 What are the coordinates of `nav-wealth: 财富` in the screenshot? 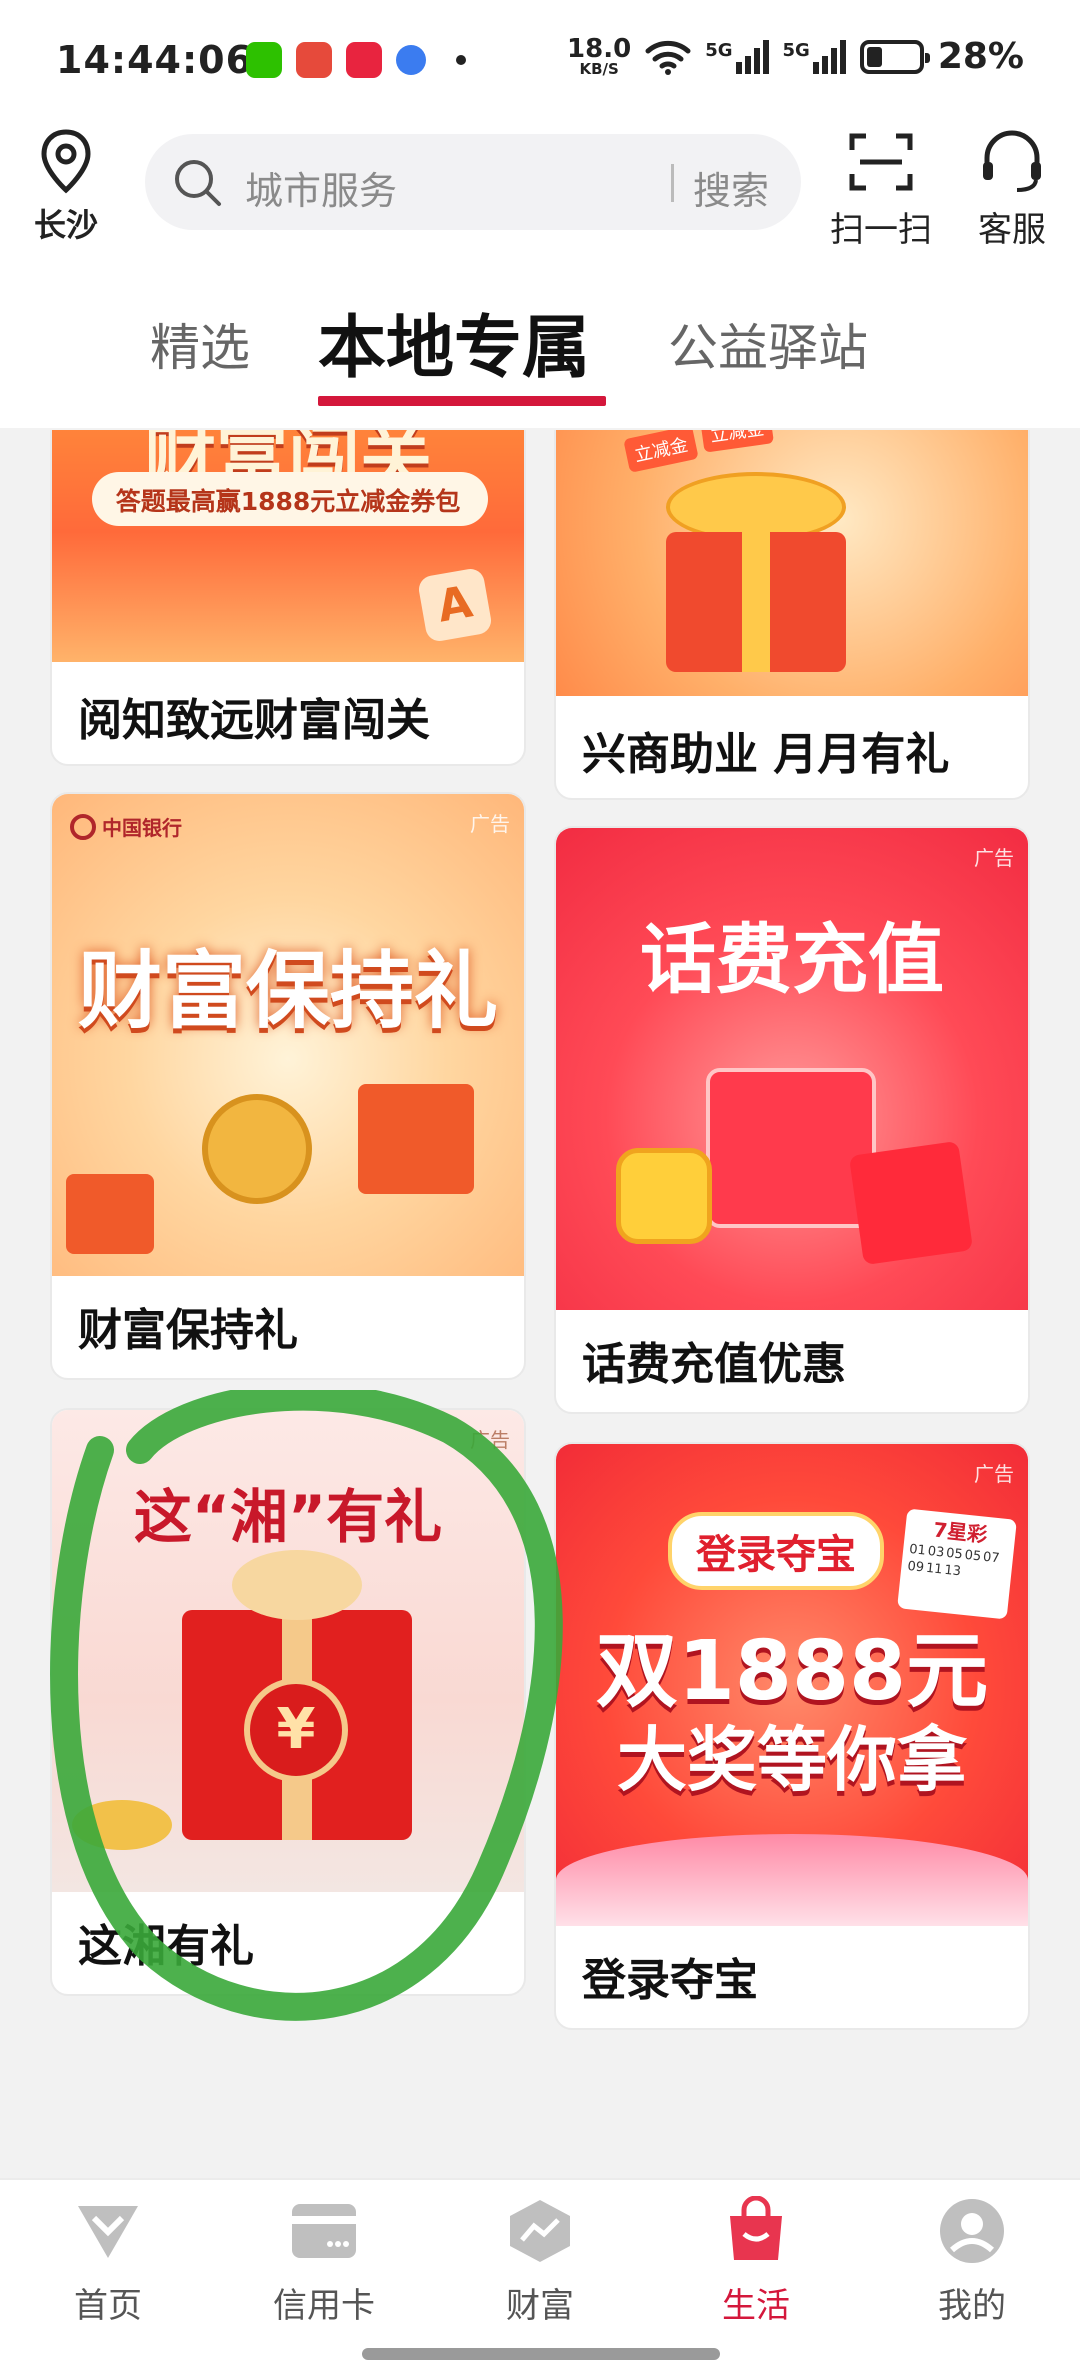 It's located at (540, 2261).